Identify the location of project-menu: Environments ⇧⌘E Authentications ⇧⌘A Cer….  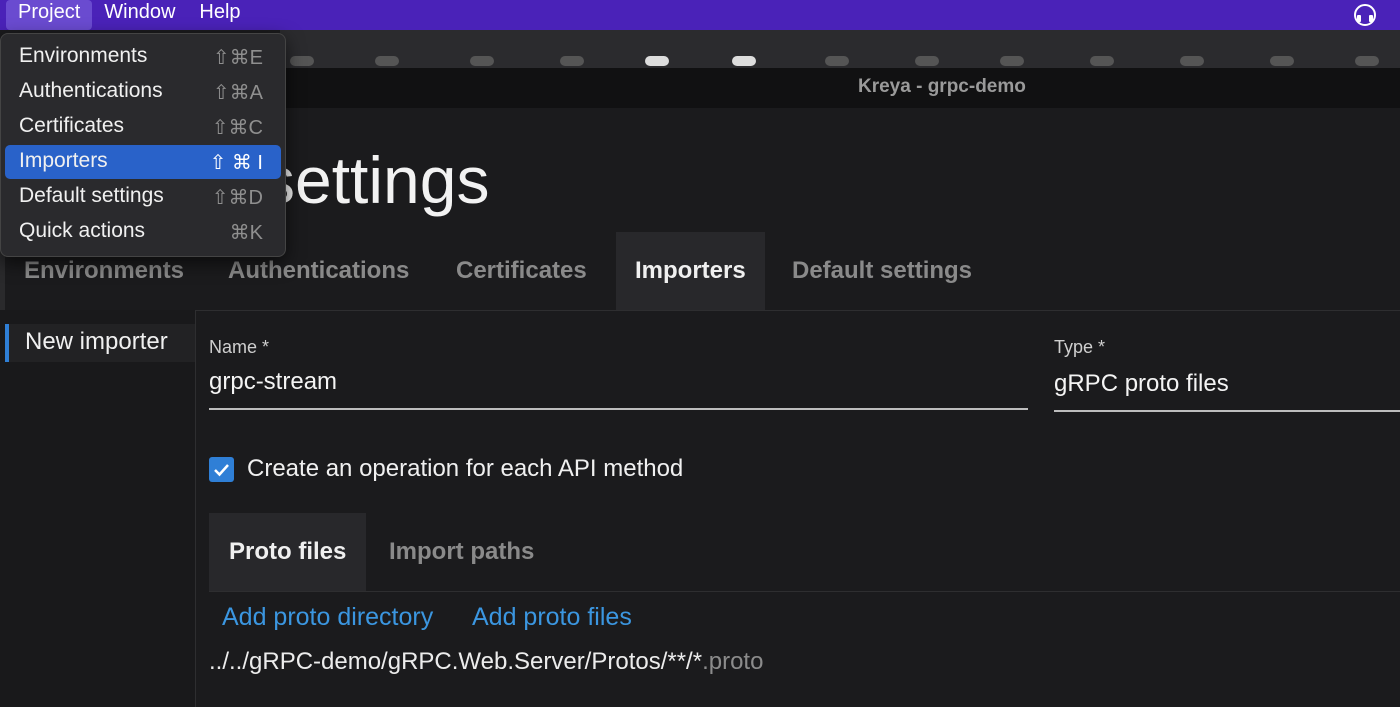
(143, 145).